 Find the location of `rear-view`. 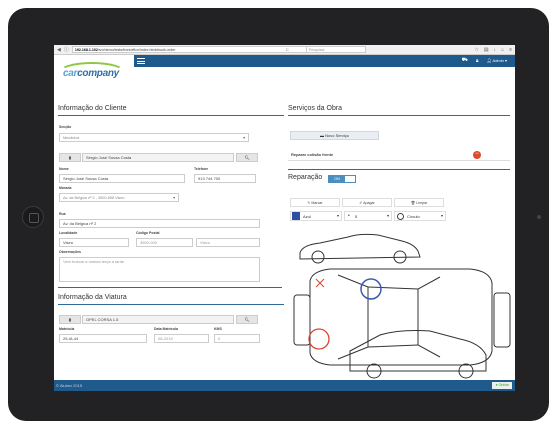

rear-view is located at coordinates (502, 320).